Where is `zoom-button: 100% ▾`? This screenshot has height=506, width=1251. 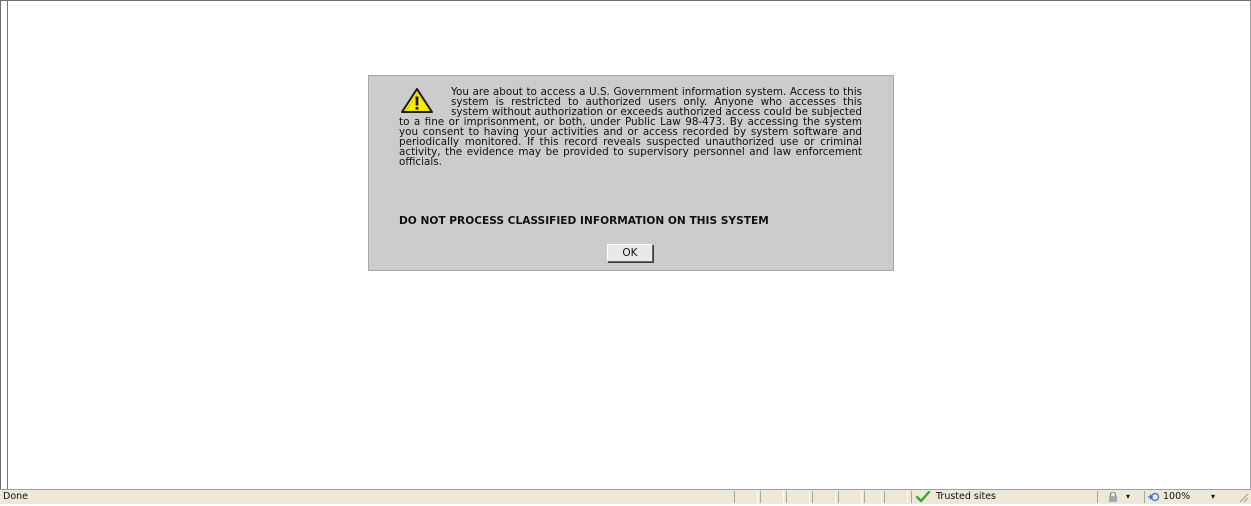 zoom-button: 100% ▾ is located at coordinates (1186, 497).